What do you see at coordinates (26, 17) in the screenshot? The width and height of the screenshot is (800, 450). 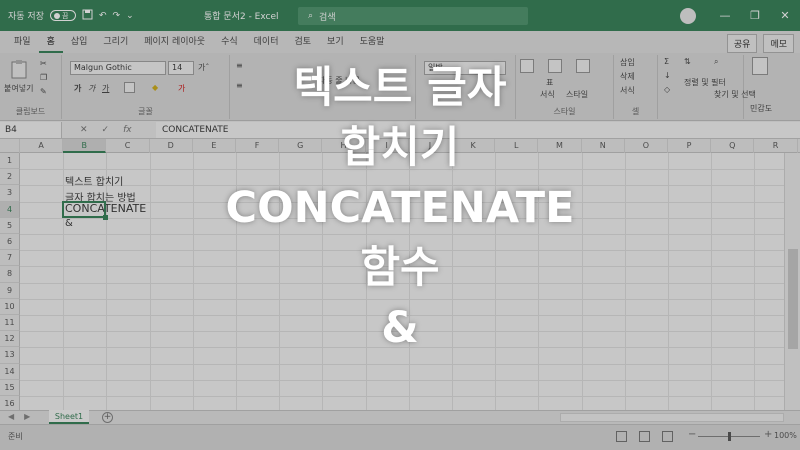 I see `autosave-label: 자동 저장` at bounding box center [26, 17].